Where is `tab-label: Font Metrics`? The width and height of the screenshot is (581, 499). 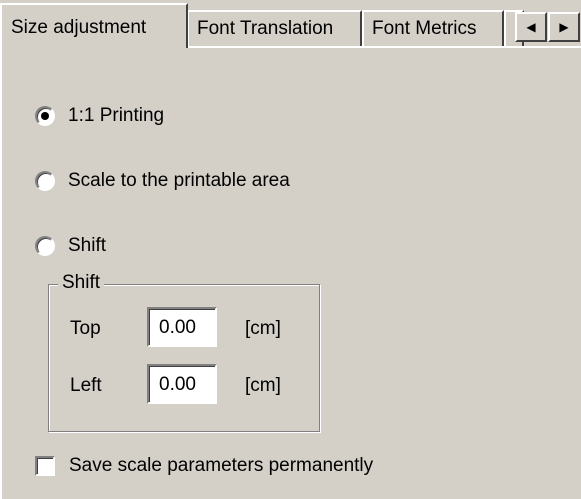 tab-label: Font Metrics is located at coordinates (424, 28).